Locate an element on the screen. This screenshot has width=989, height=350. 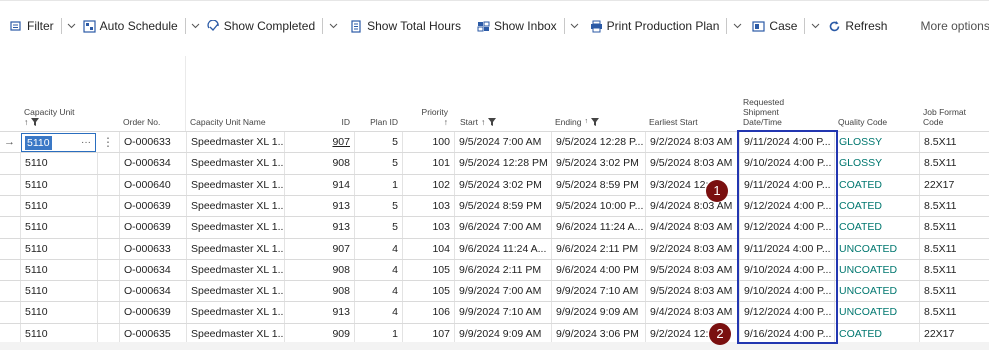
col-start: Start ↑ is located at coordinates (503, 93).